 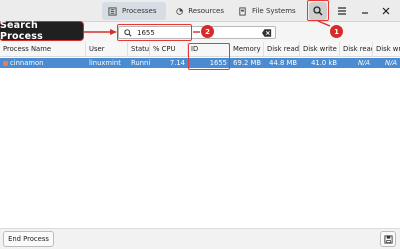 What do you see at coordinates (207, 31) in the screenshot?
I see `step-badge-2: 2` at bounding box center [207, 31].